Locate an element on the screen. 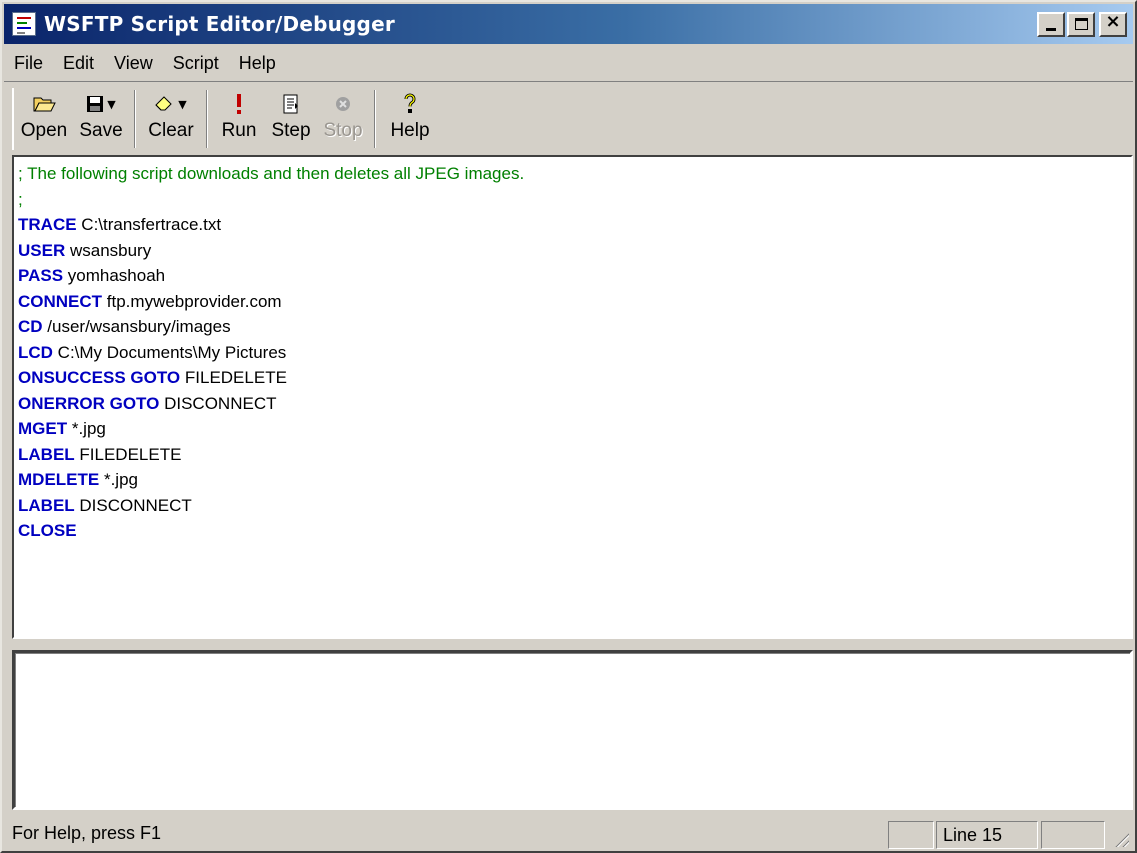 The image size is (1137, 853). help-label: Help is located at coordinates (410, 130).